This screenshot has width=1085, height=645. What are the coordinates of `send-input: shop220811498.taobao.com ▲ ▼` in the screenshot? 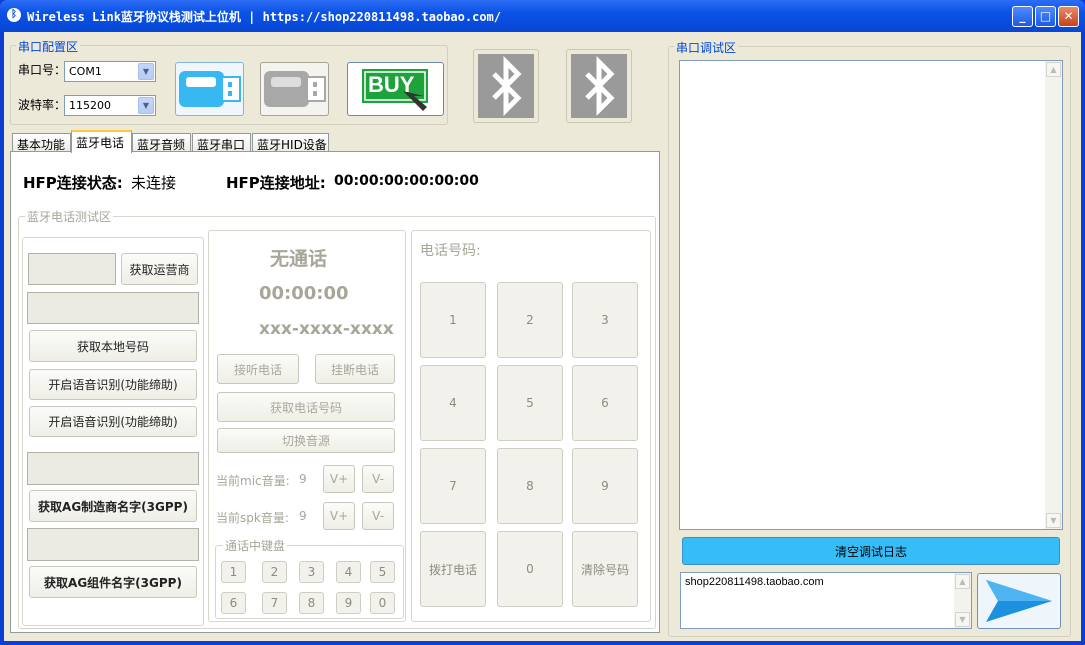 It's located at (826, 600).